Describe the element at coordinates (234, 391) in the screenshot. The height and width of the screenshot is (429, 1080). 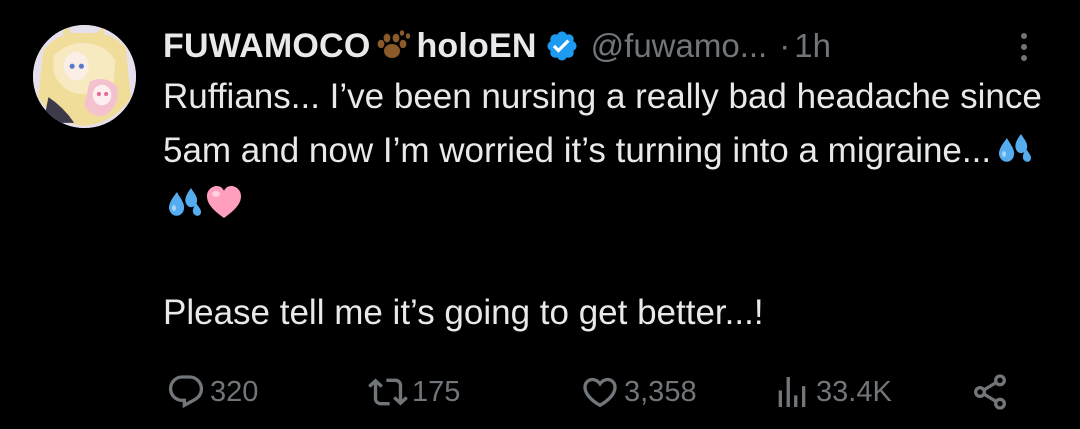
I see `reply-count: 320` at that location.